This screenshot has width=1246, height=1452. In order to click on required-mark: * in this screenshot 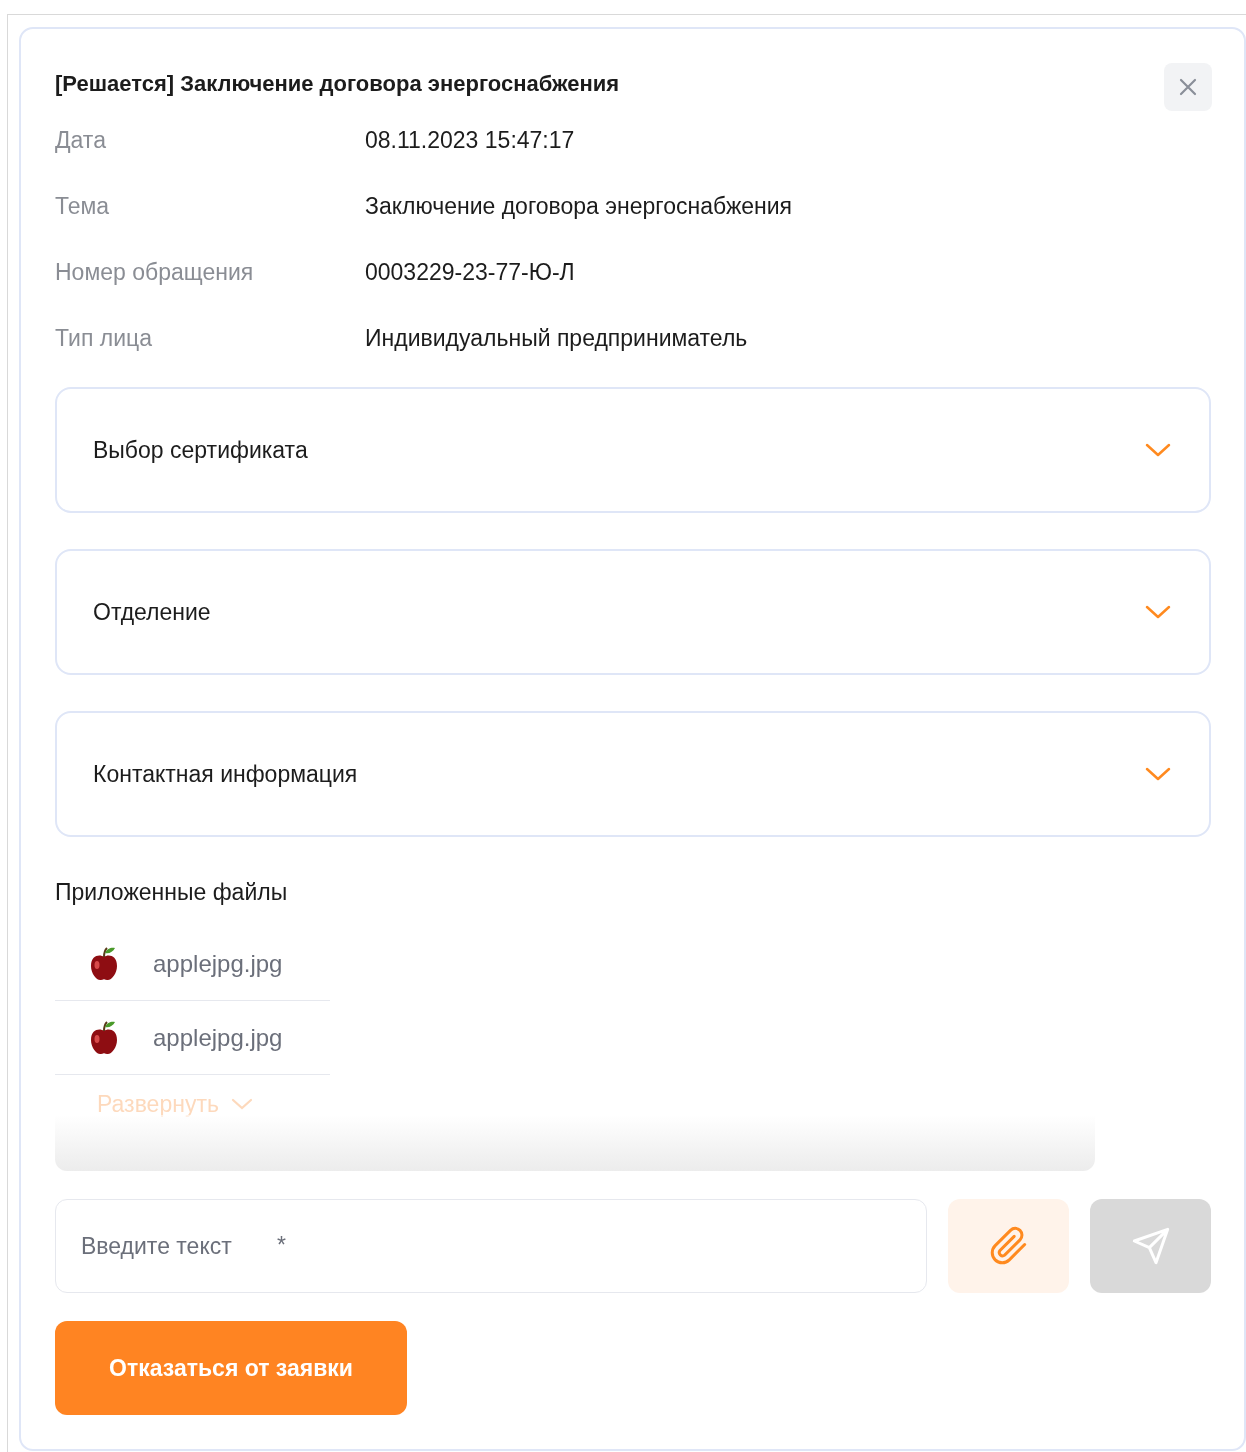, I will do `click(281, 1245)`.